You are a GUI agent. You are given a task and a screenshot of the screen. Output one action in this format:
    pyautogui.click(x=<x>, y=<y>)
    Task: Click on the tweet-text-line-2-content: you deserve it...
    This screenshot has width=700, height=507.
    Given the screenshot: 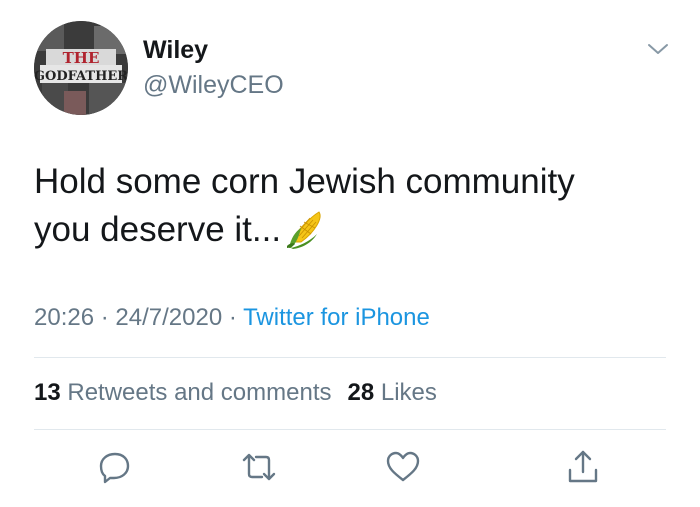 What is the action you would take?
    pyautogui.click(x=158, y=229)
    